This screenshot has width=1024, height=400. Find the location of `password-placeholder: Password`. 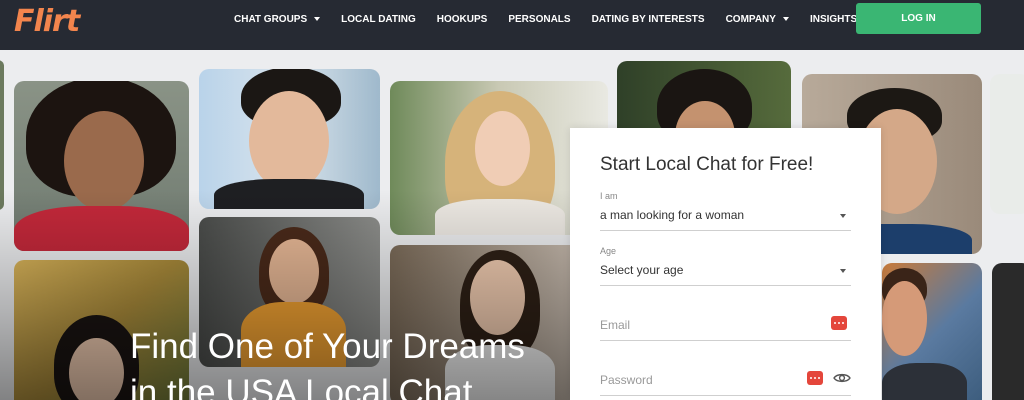

password-placeholder: Password is located at coordinates (626, 380).